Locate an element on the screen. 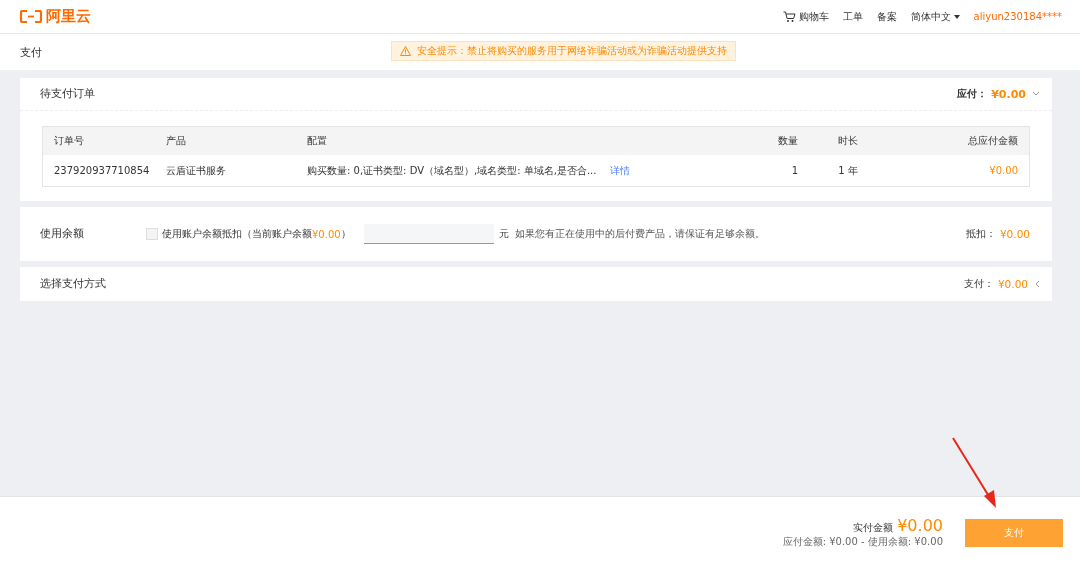 This screenshot has width=1080, height=568. column-header: 总应付金额 is located at coordinates (992, 141).